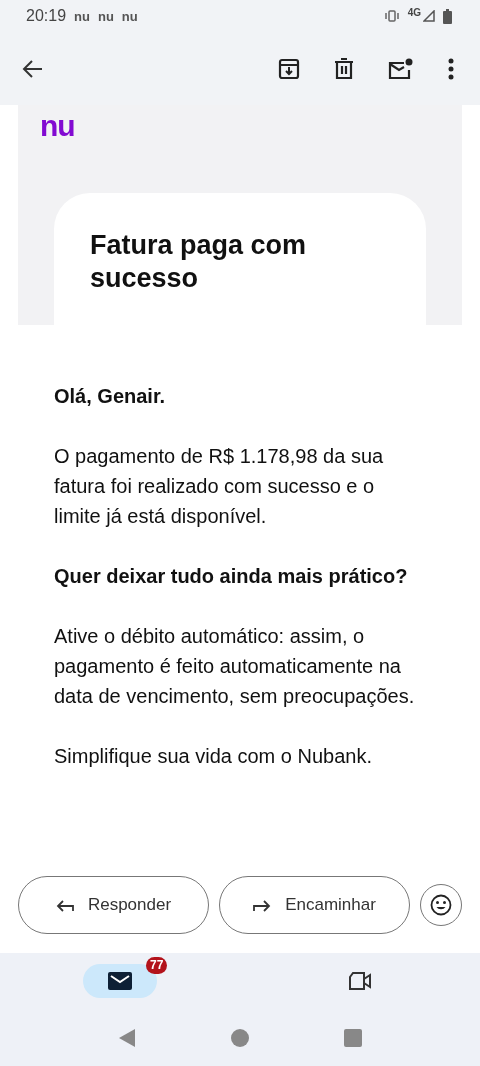 The height and width of the screenshot is (1066, 480). Describe the element at coordinates (451, 68) in the screenshot. I see `more-options-icon` at that location.